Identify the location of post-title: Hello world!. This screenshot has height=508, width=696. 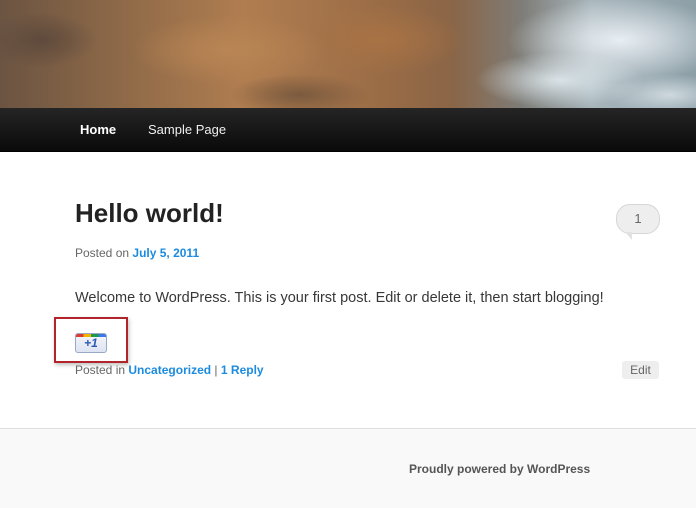
(149, 213).